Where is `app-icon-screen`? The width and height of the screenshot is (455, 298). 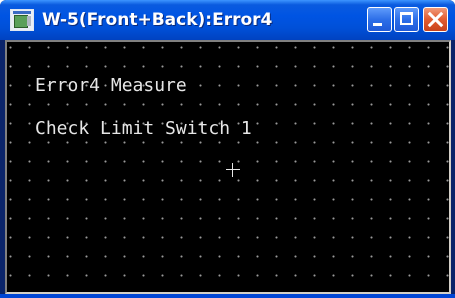 app-icon-screen is located at coordinates (21, 21).